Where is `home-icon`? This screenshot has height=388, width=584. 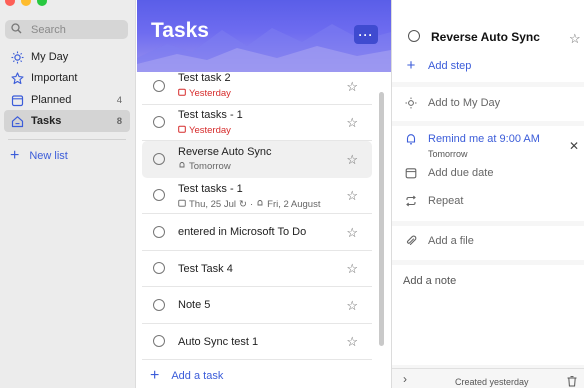
home-icon is located at coordinates (17, 121).